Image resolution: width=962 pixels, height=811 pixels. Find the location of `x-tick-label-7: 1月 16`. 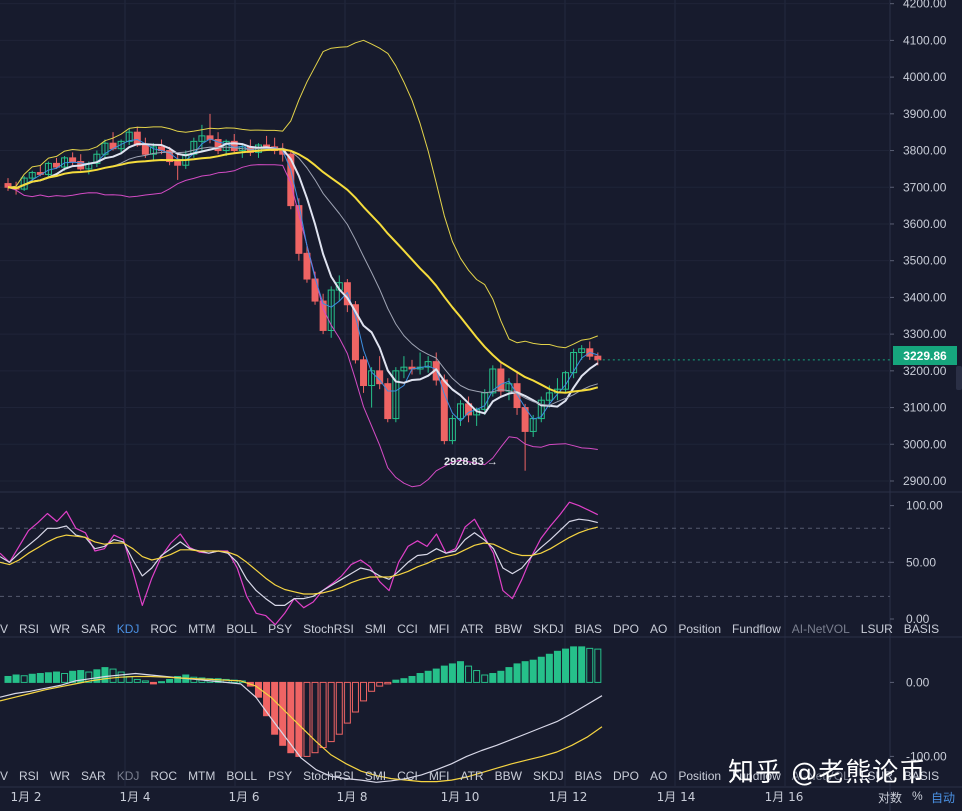

x-tick-label-7: 1月 16 is located at coordinates (784, 797).